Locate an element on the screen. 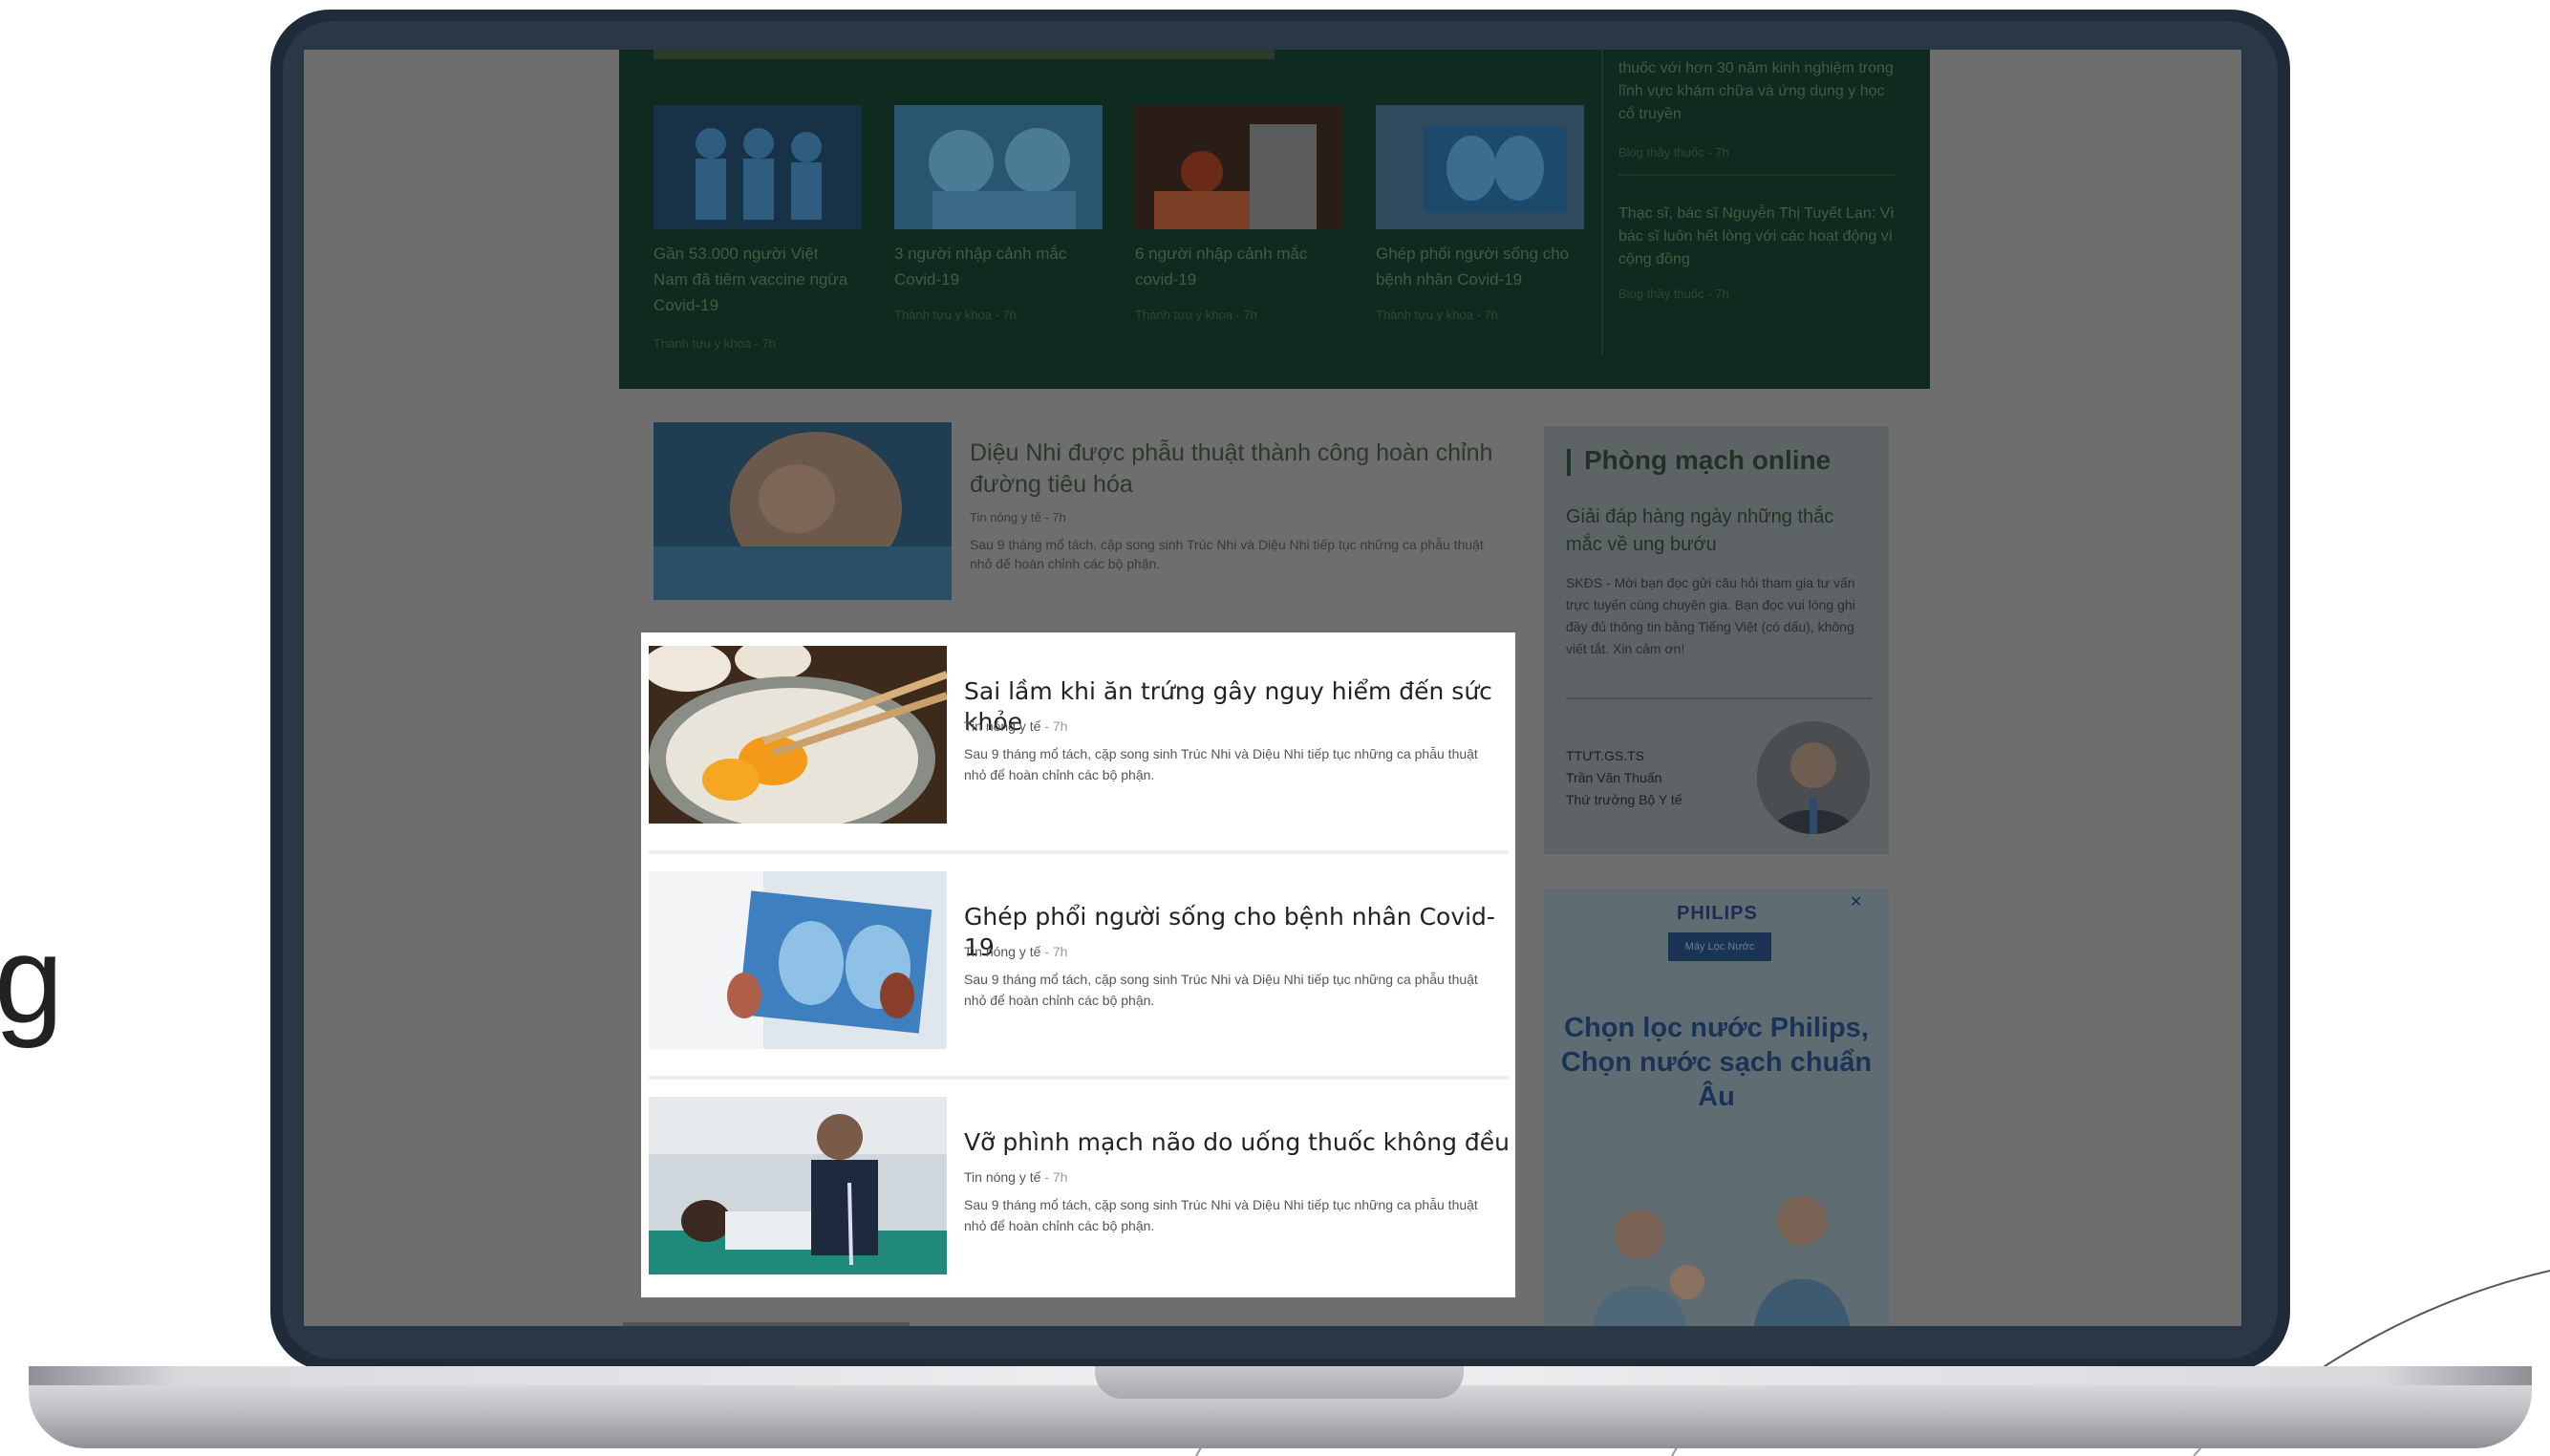 The width and height of the screenshot is (2550, 1456). doctor-name: Trần Văn Thuấn is located at coordinates (1614, 777).